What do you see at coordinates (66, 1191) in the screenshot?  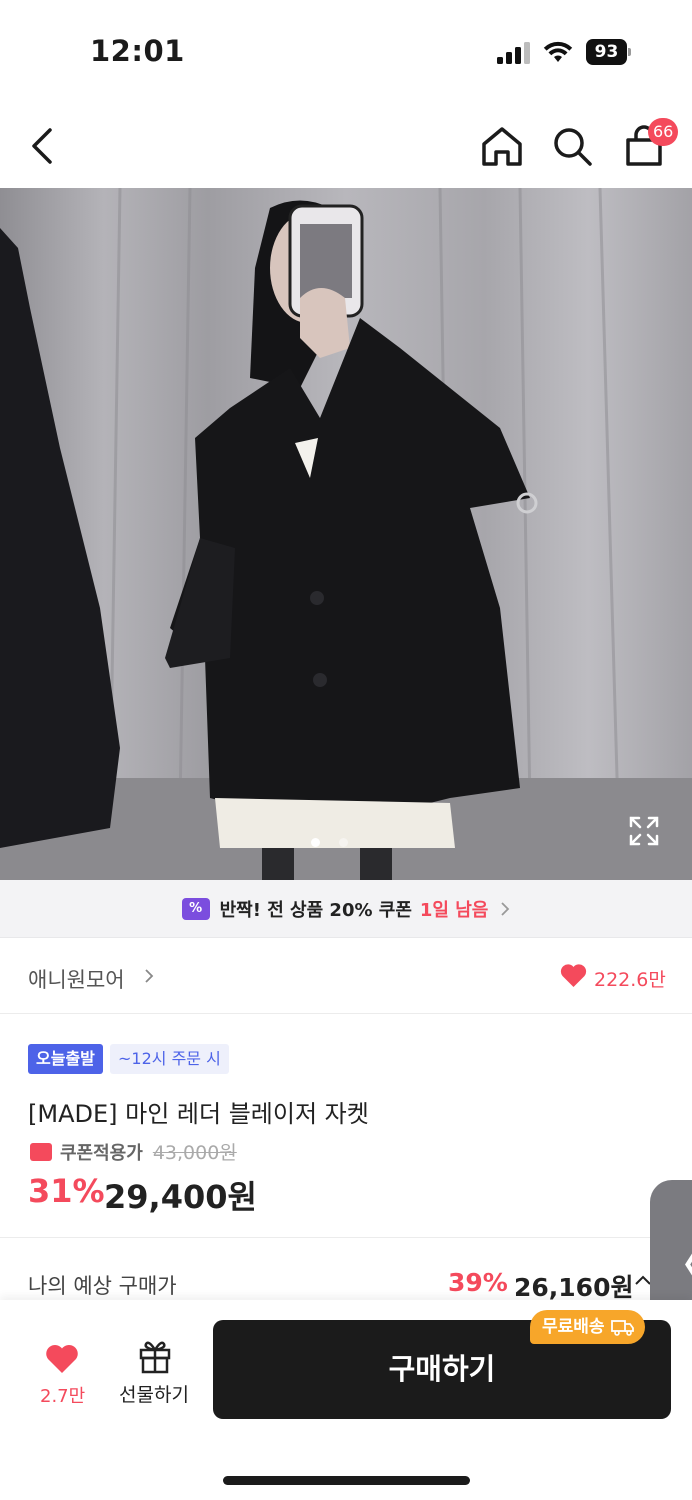 I see `discount-rate: 31%` at bounding box center [66, 1191].